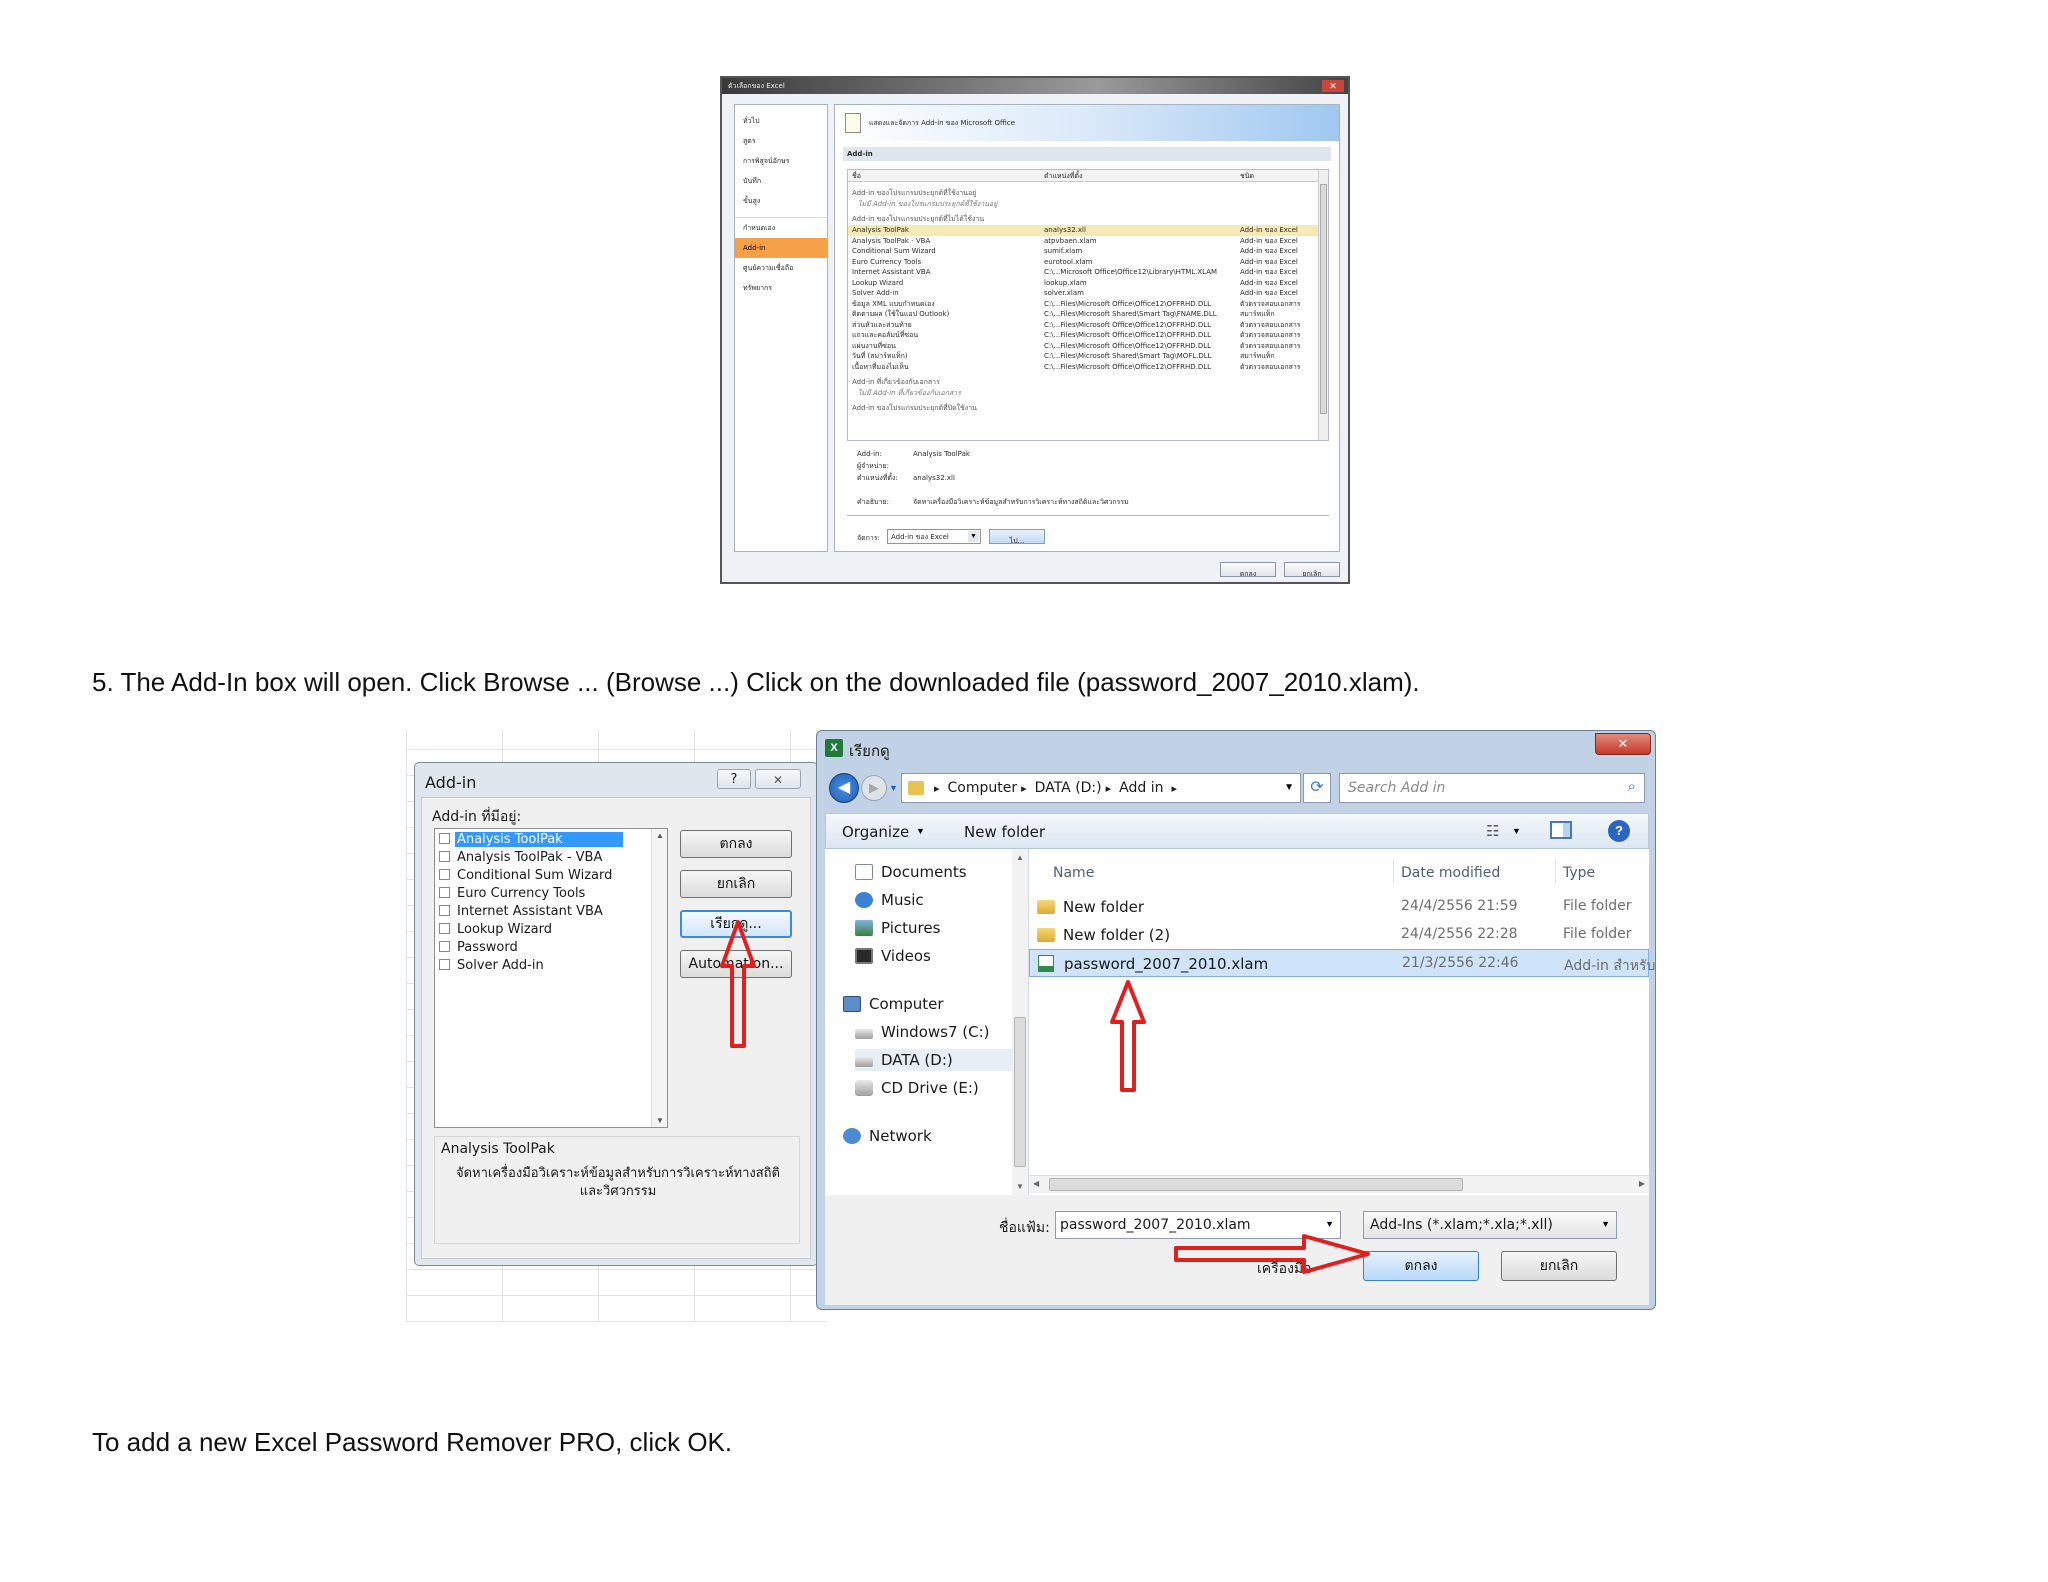 Image resolution: width=2048 pixels, height=1582 pixels. Describe the element at coordinates (1339, 935) in the screenshot. I see `file-row: New folder (2) 24/4/2556 22:28 File folder` at that location.